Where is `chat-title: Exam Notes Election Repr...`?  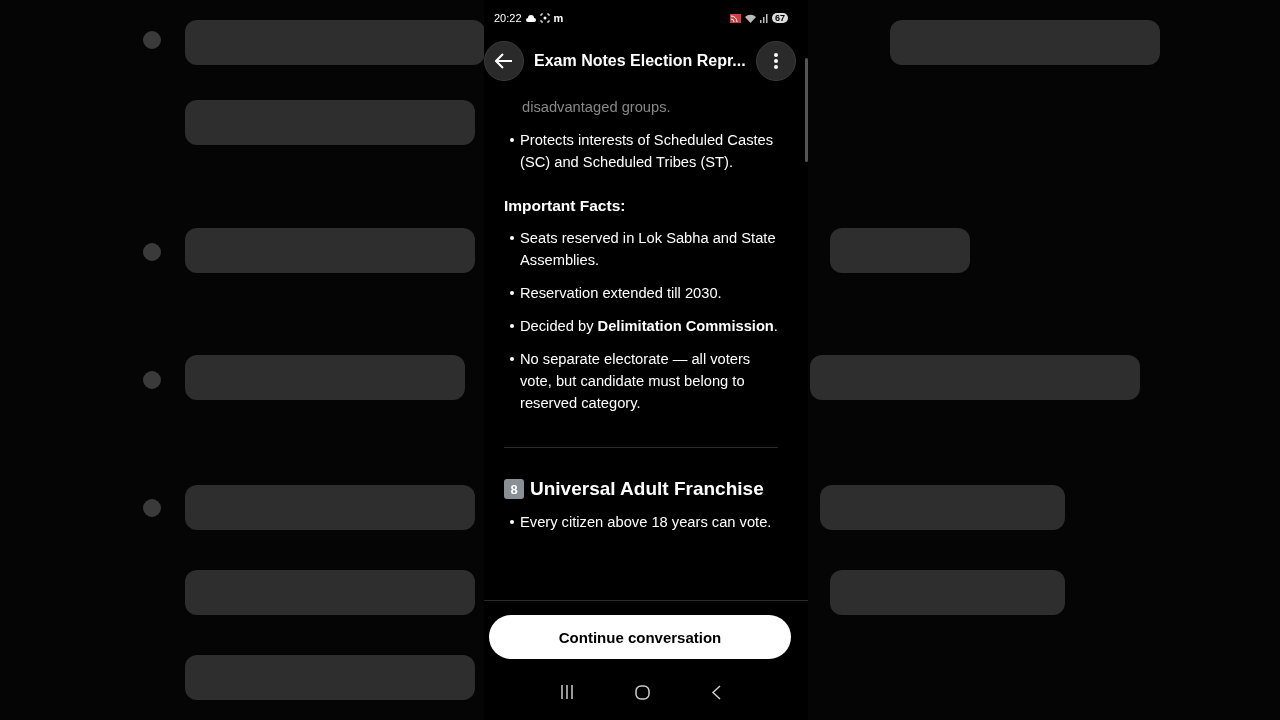
chat-title: Exam Notes Election Repr... is located at coordinates (640, 61).